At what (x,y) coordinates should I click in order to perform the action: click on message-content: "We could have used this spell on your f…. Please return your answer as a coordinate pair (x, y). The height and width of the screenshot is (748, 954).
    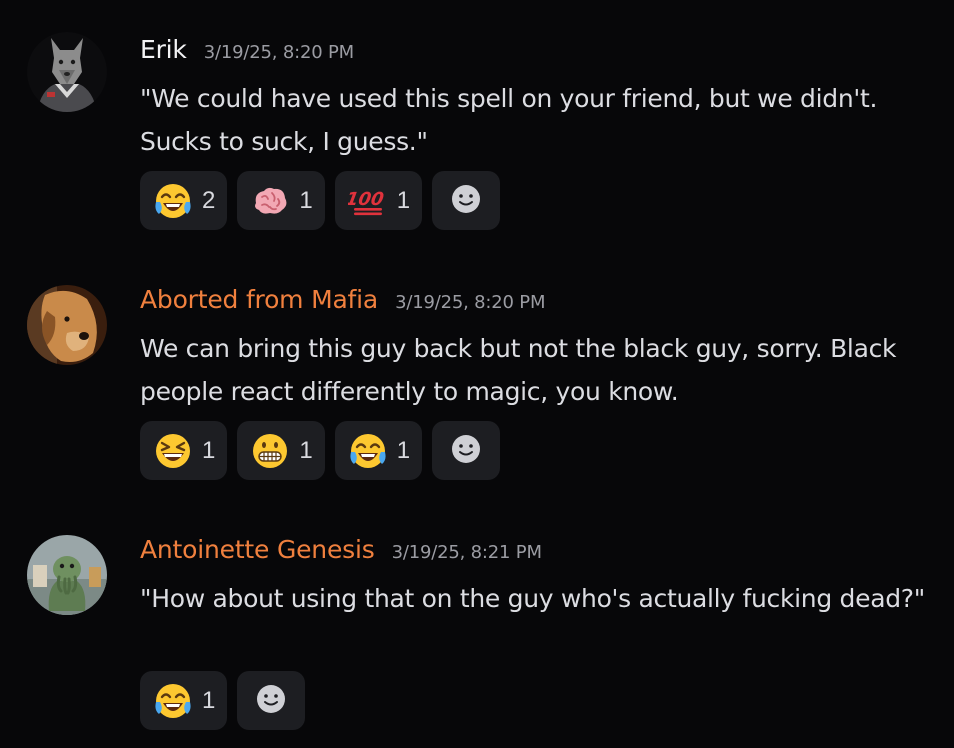
    Looking at the image, I should click on (509, 120).